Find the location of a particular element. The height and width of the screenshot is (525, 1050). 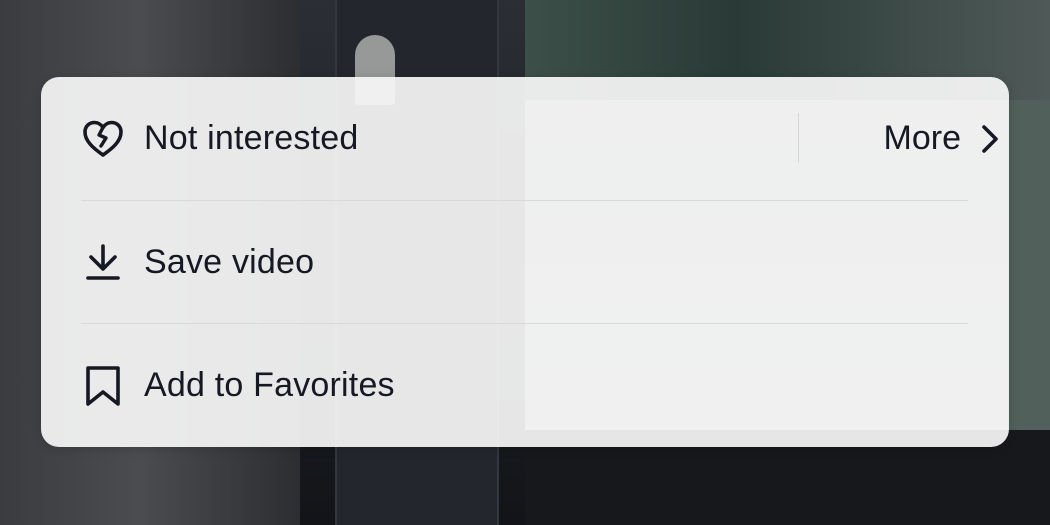

save-video-label: Save video is located at coordinates (229, 262).